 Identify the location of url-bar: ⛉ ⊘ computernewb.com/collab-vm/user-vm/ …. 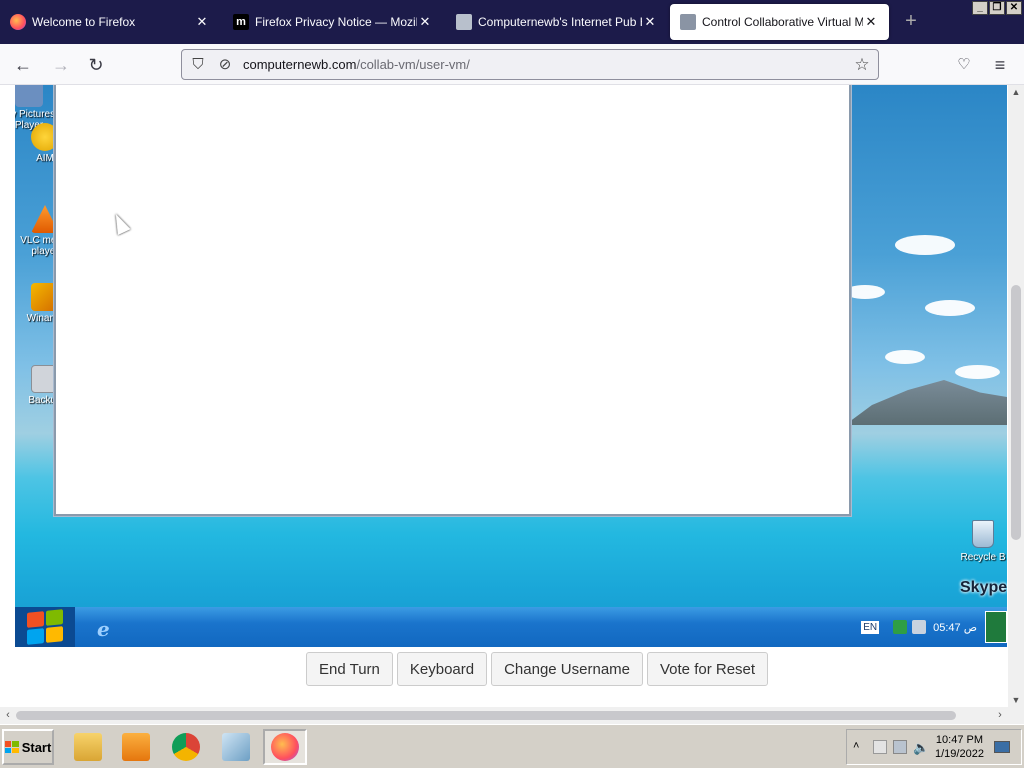
(530, 64).